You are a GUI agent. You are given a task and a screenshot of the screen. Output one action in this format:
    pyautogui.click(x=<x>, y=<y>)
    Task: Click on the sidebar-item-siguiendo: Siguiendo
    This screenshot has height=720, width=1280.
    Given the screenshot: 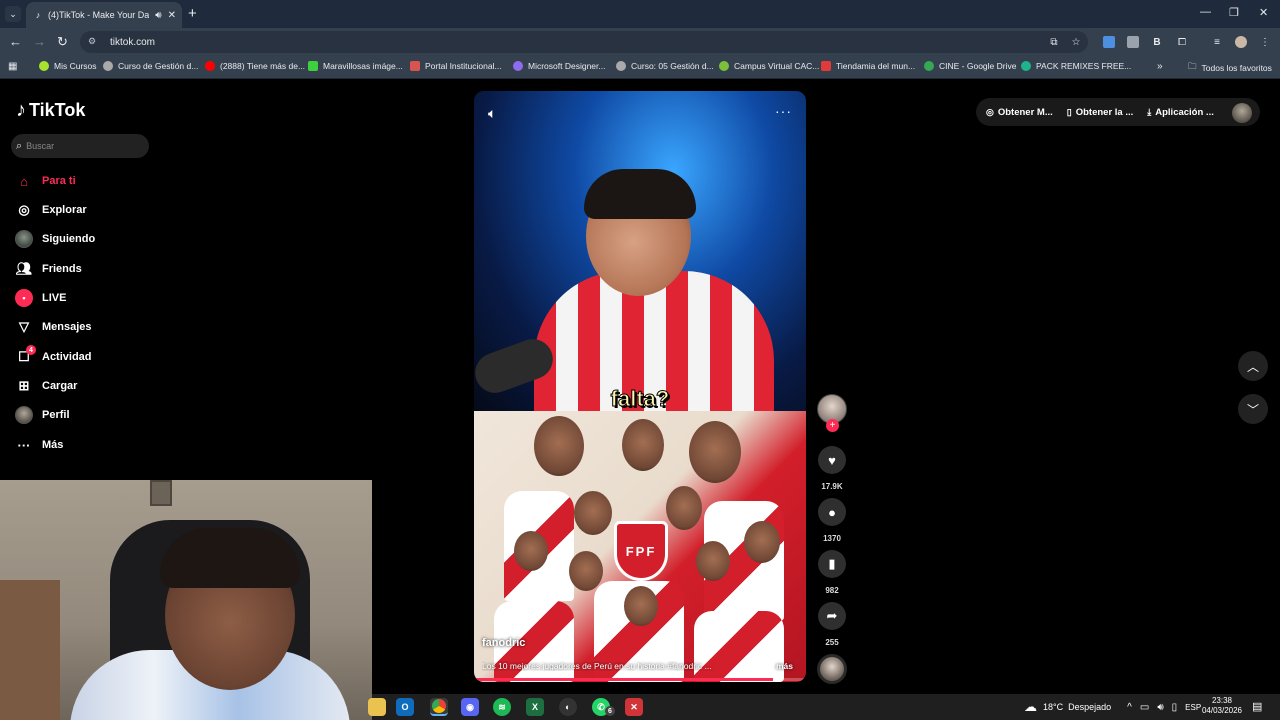 What is the action you would take?
    pyautogui.click(x=55, y=239)
    